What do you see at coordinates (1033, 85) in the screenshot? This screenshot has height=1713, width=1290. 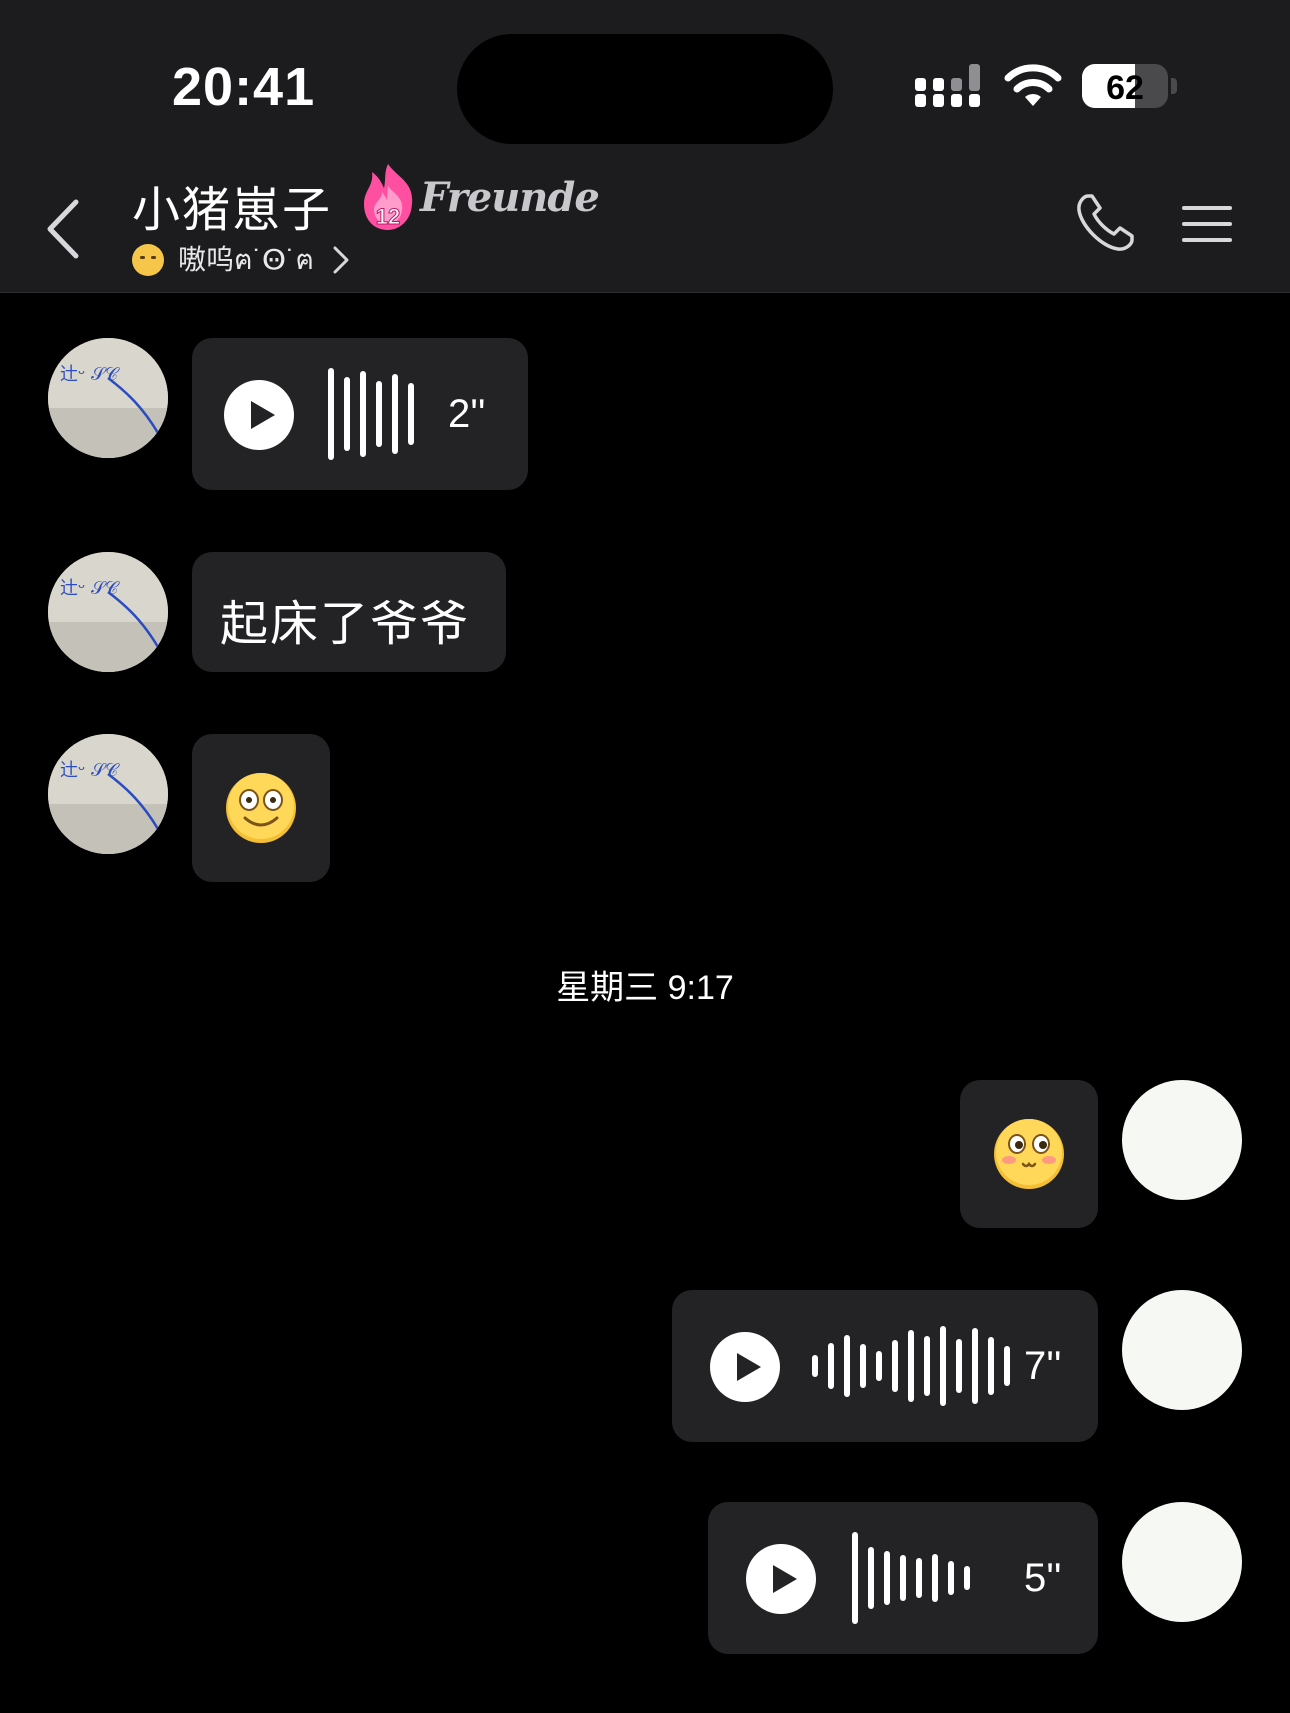 I see `wifi-icon` at bounding box center [1033, 85].